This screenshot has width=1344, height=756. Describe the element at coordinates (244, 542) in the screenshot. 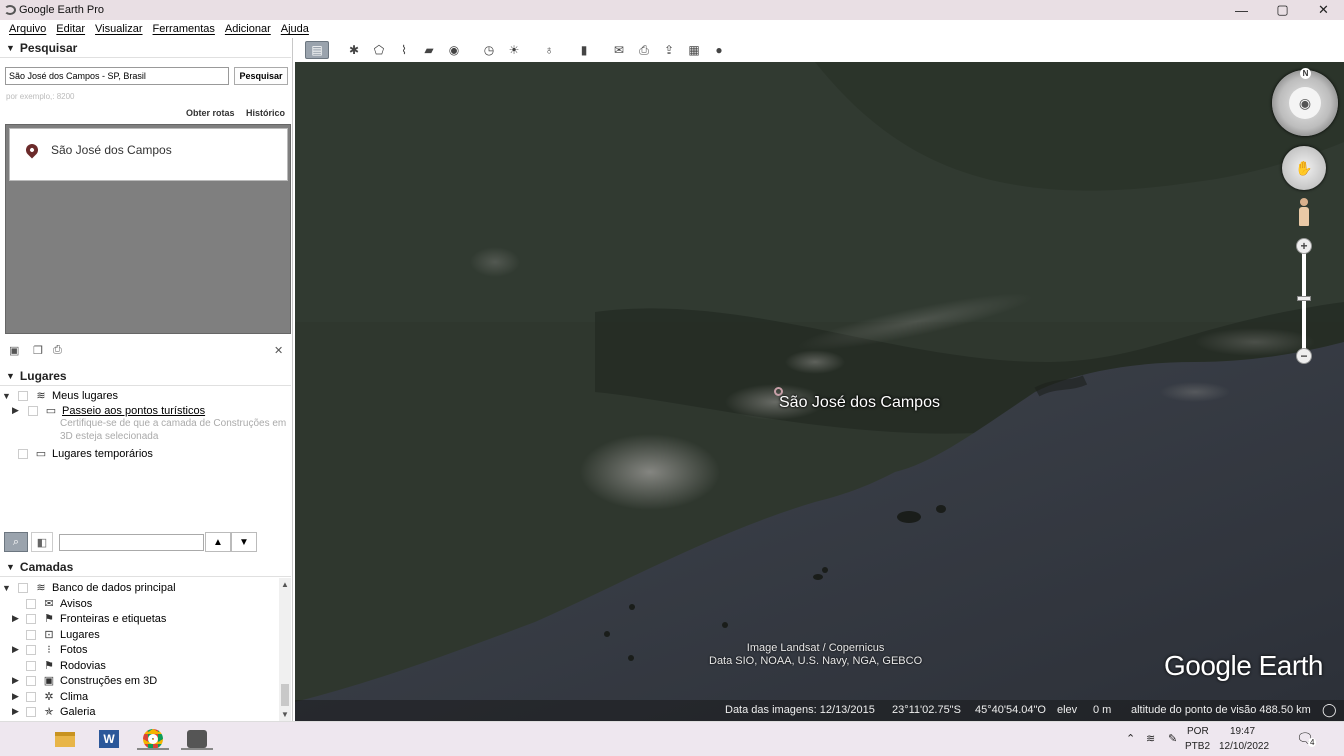

I see `move-down-icon: ▼` at that location.